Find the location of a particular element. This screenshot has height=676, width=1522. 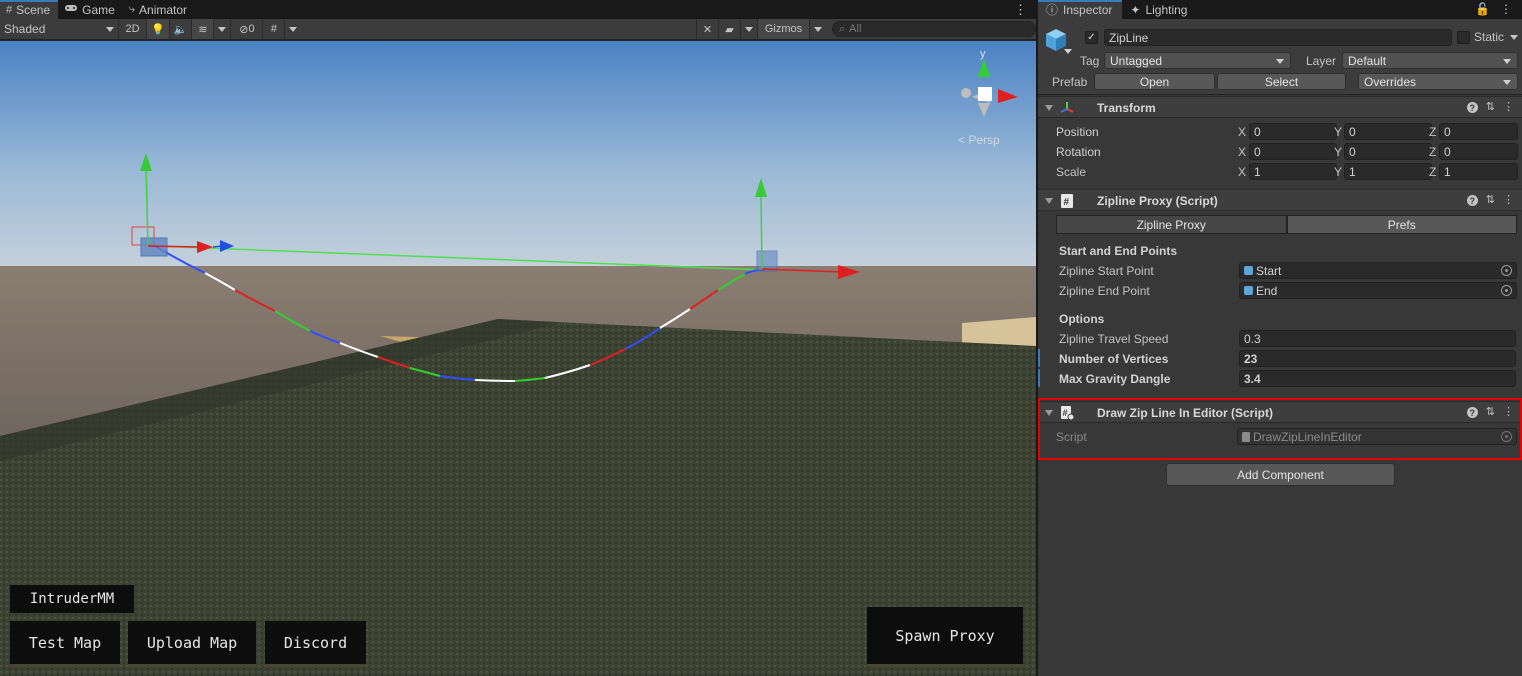

travel-speed-field: 0.3 is located at coordinates (1377, 338).